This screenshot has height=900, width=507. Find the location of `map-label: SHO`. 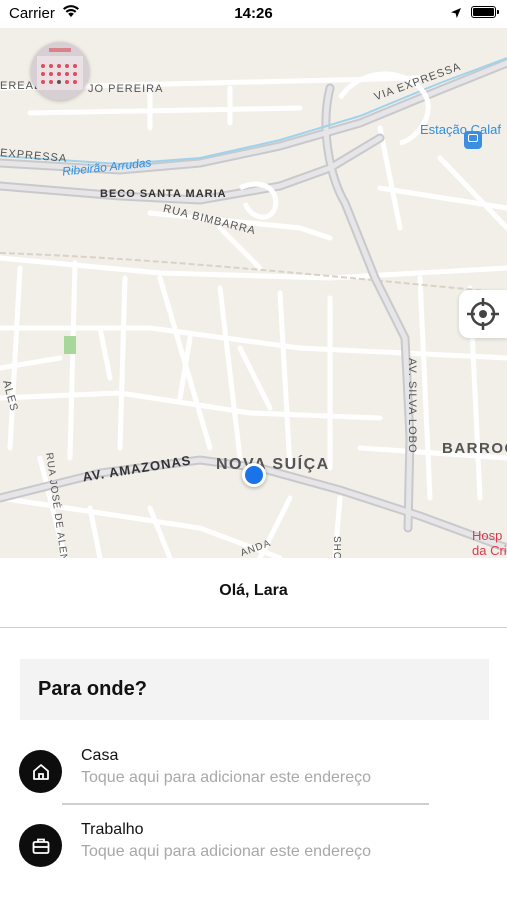

map-label: SHO is located at coordinates (336, 547).